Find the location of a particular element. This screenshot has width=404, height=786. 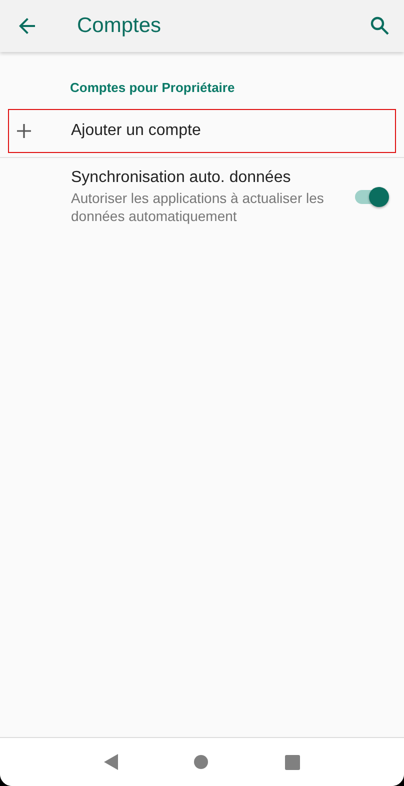

plus-icon is located at coordinates (24, 131).